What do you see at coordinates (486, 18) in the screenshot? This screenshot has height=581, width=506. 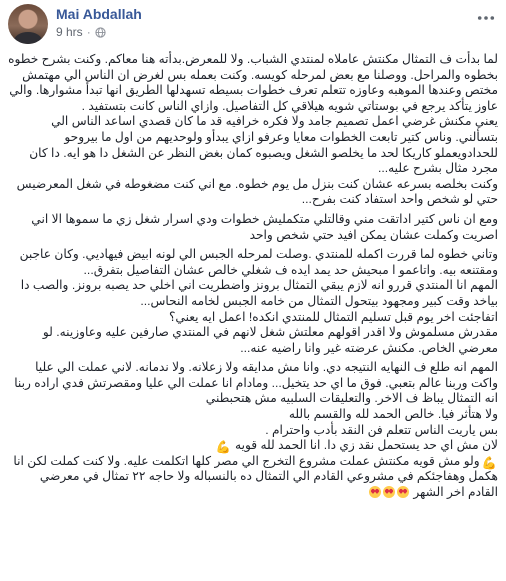 I see `more-horizontal-icon` at bounding box center [486, 18].